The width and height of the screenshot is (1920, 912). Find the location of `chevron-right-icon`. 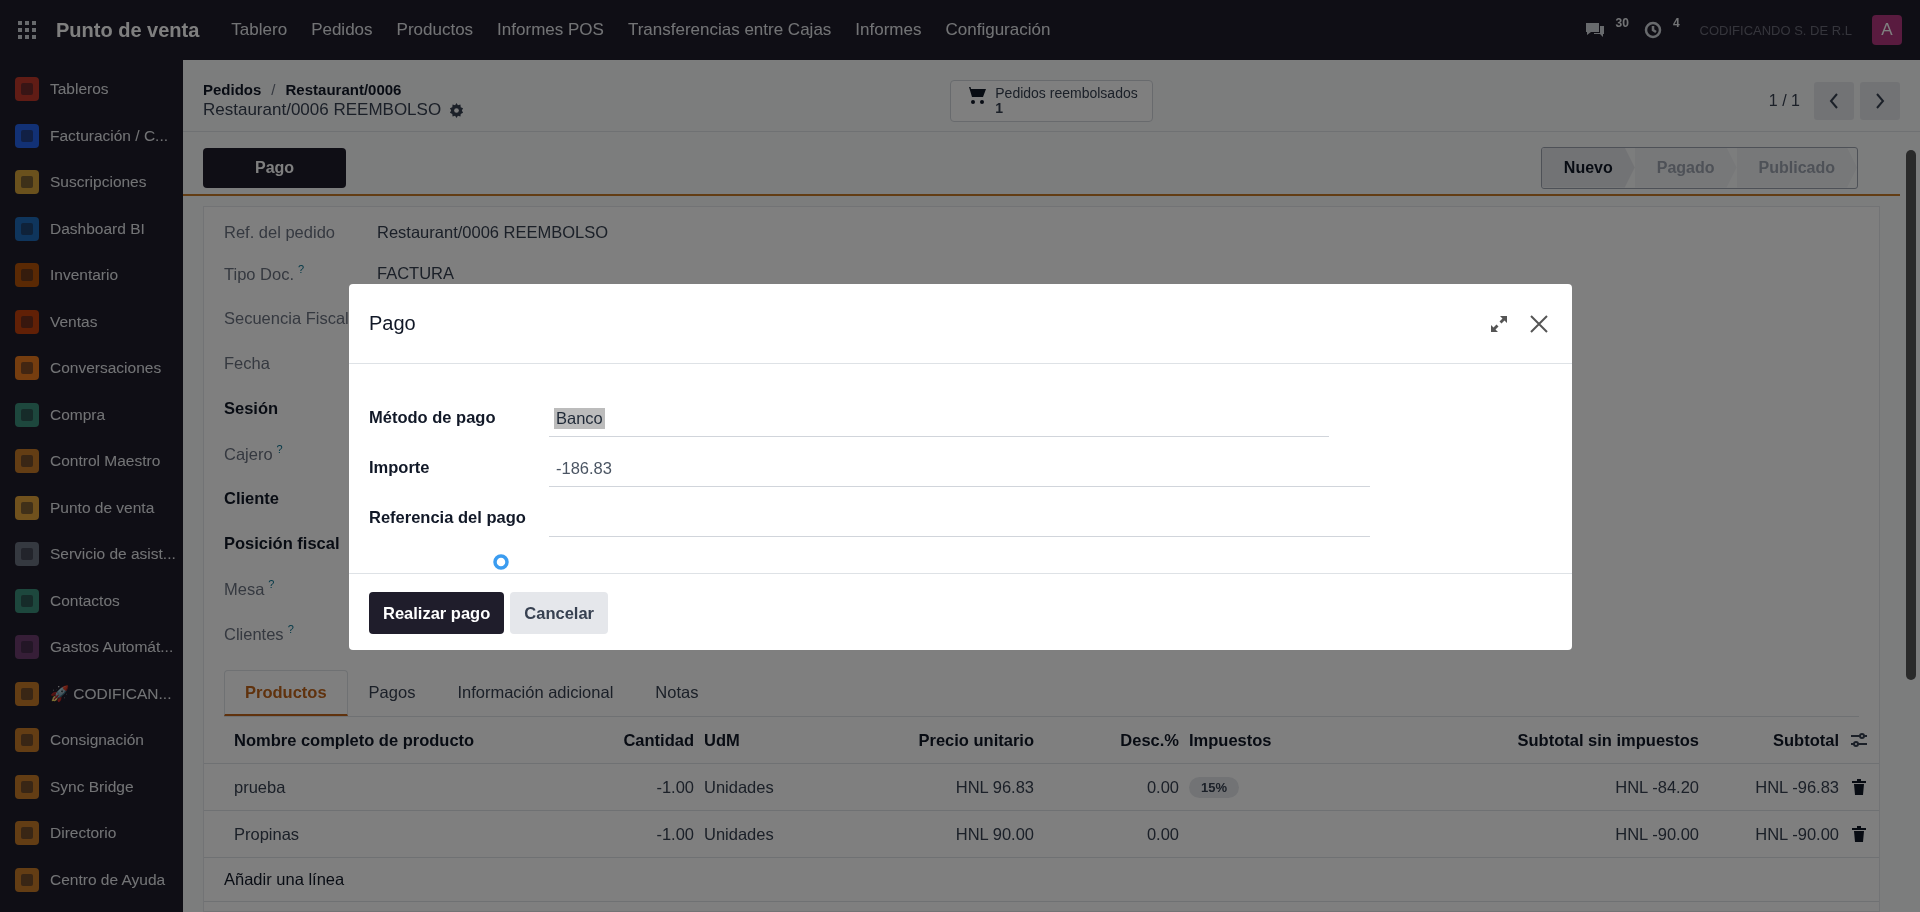

chevron-right-icon is located at coordinates (1880, 100).